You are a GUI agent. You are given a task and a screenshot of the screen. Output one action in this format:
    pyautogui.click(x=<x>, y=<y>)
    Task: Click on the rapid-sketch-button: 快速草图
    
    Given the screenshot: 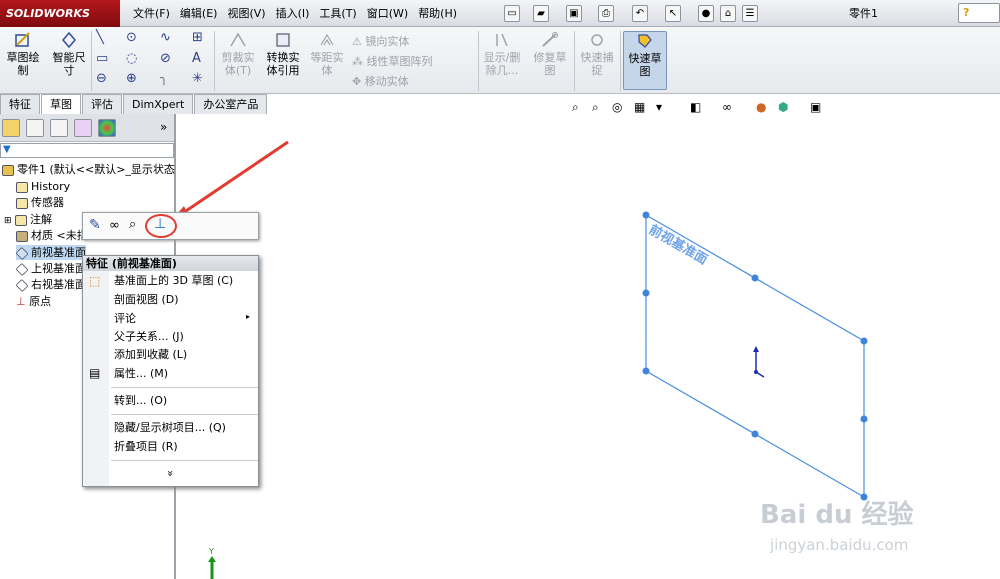 What is the action you would take?
    pyautogui.click(x=645, y=60)
    